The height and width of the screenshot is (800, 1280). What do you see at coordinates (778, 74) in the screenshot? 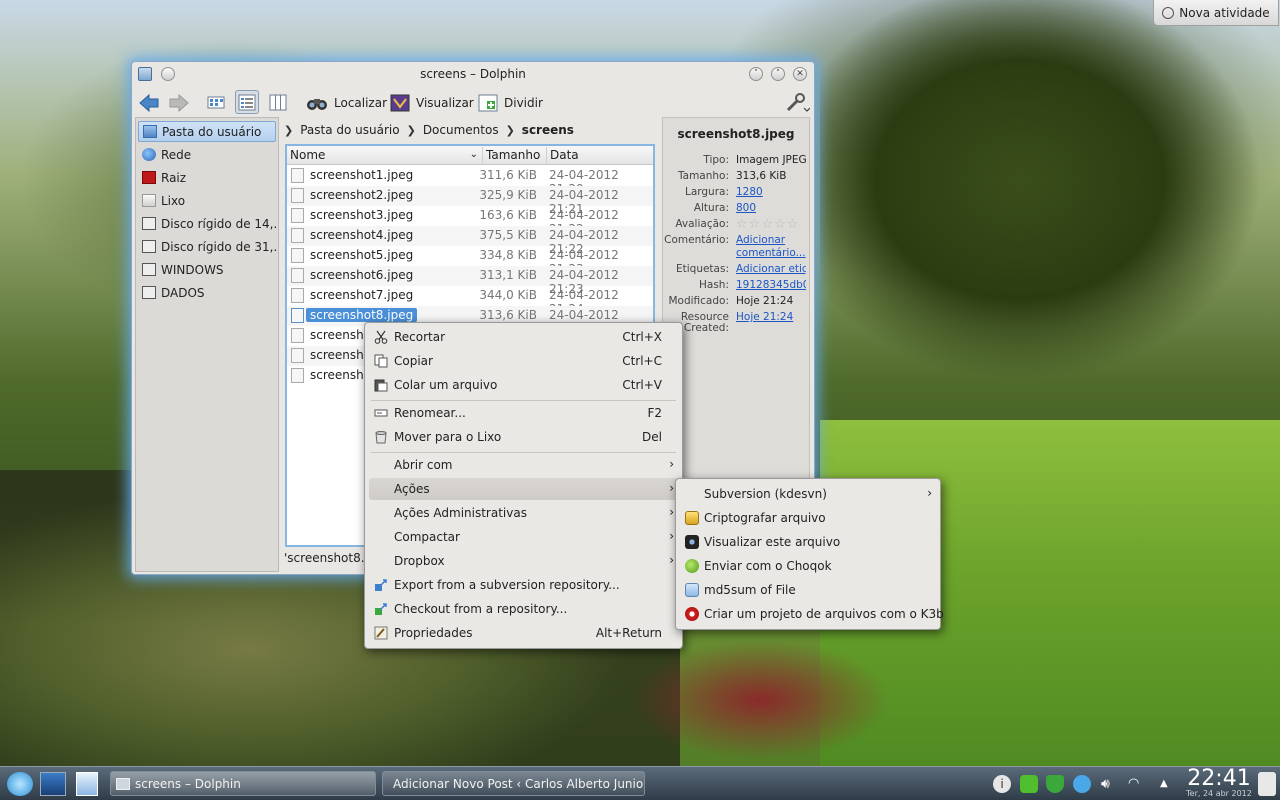
I see `maximize-button: ˄` at bounding box center [778, 74].